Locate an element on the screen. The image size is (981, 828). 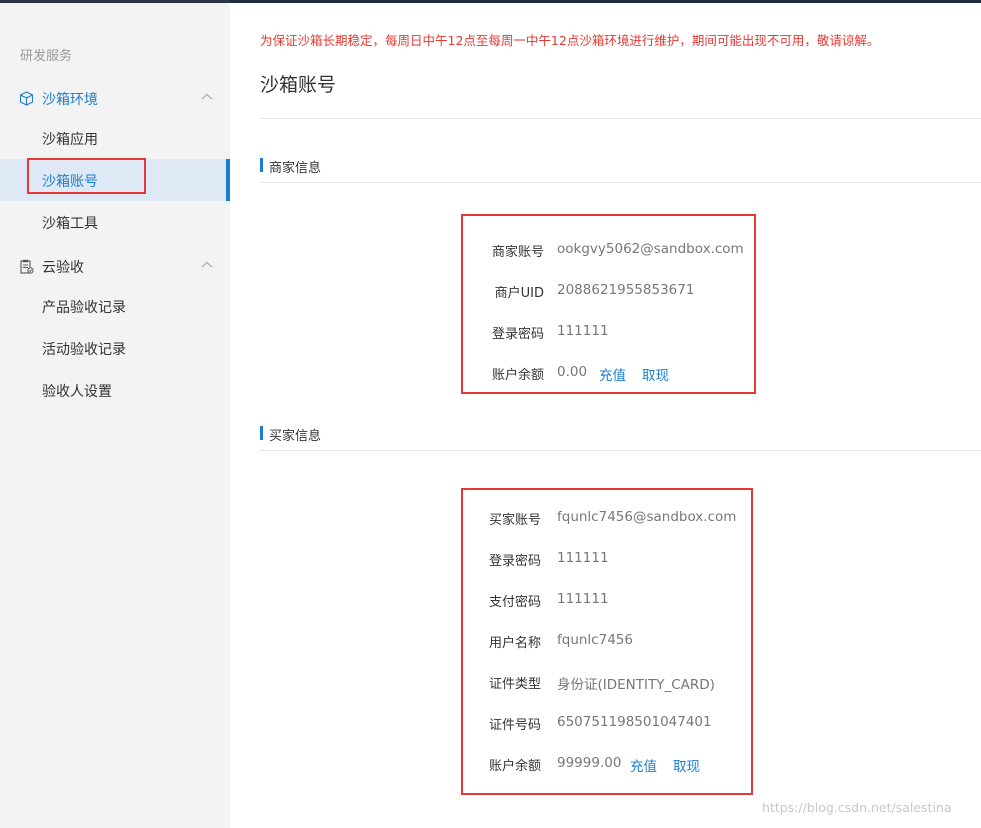
field-value: 650751198501047401 is located at coordinates (634, 722).